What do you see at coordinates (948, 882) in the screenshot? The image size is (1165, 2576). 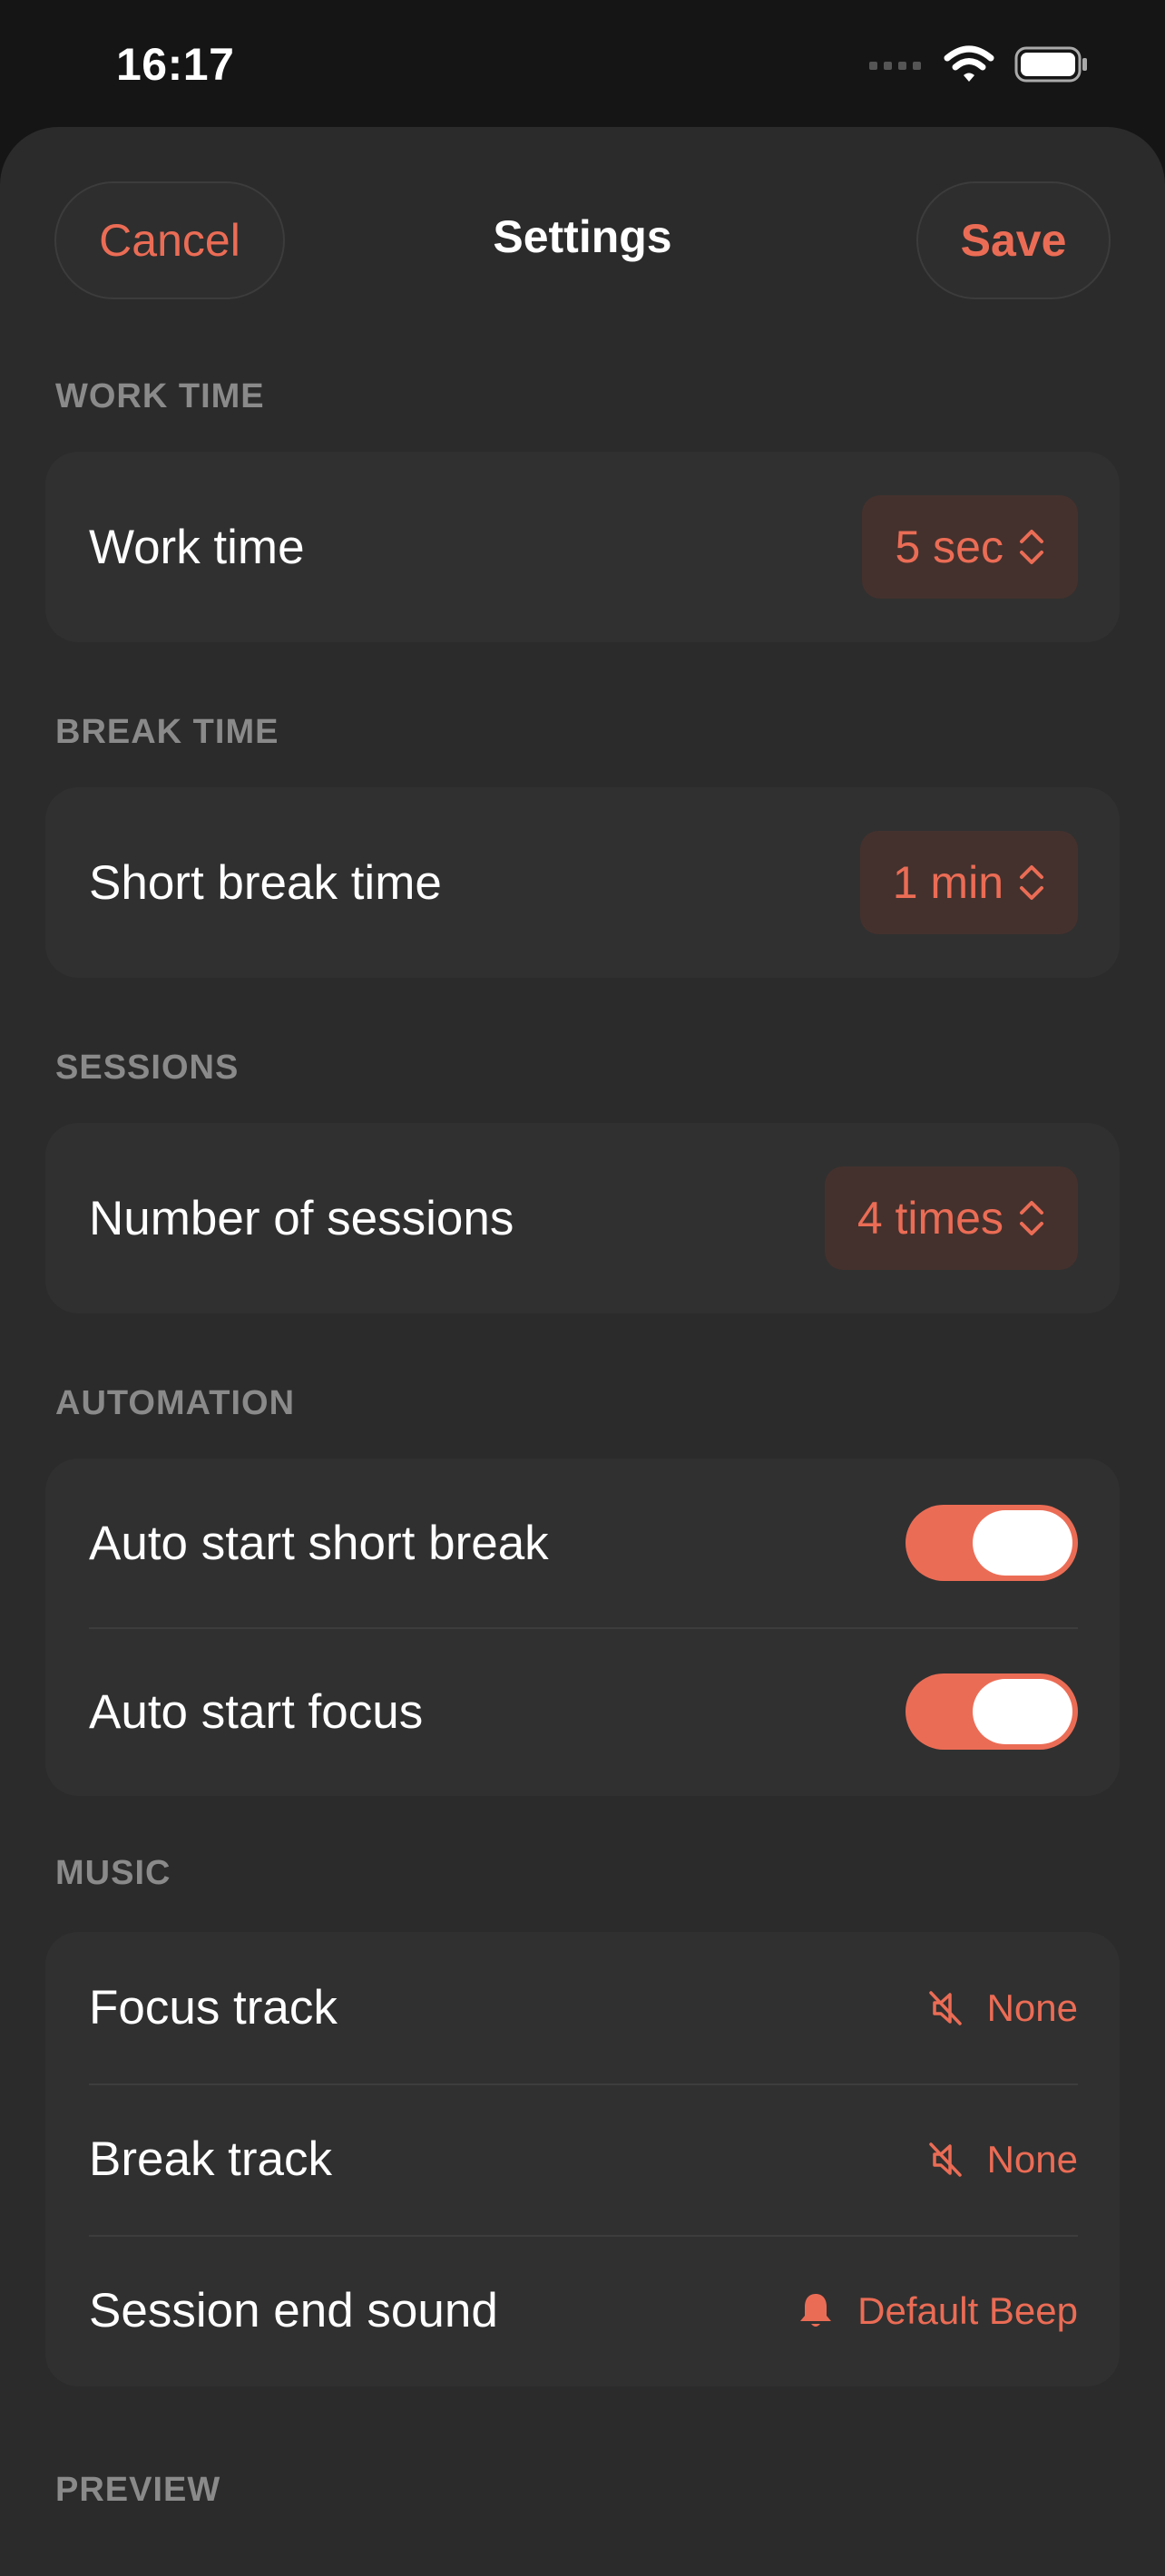 I see `break-time-value: 1 min` at bounding box center [948, 882].